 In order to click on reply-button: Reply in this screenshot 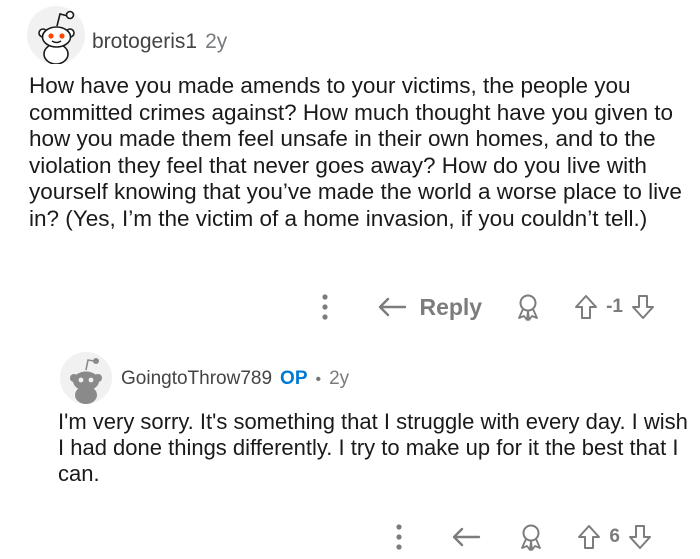, I will do `click(429, 307)`.